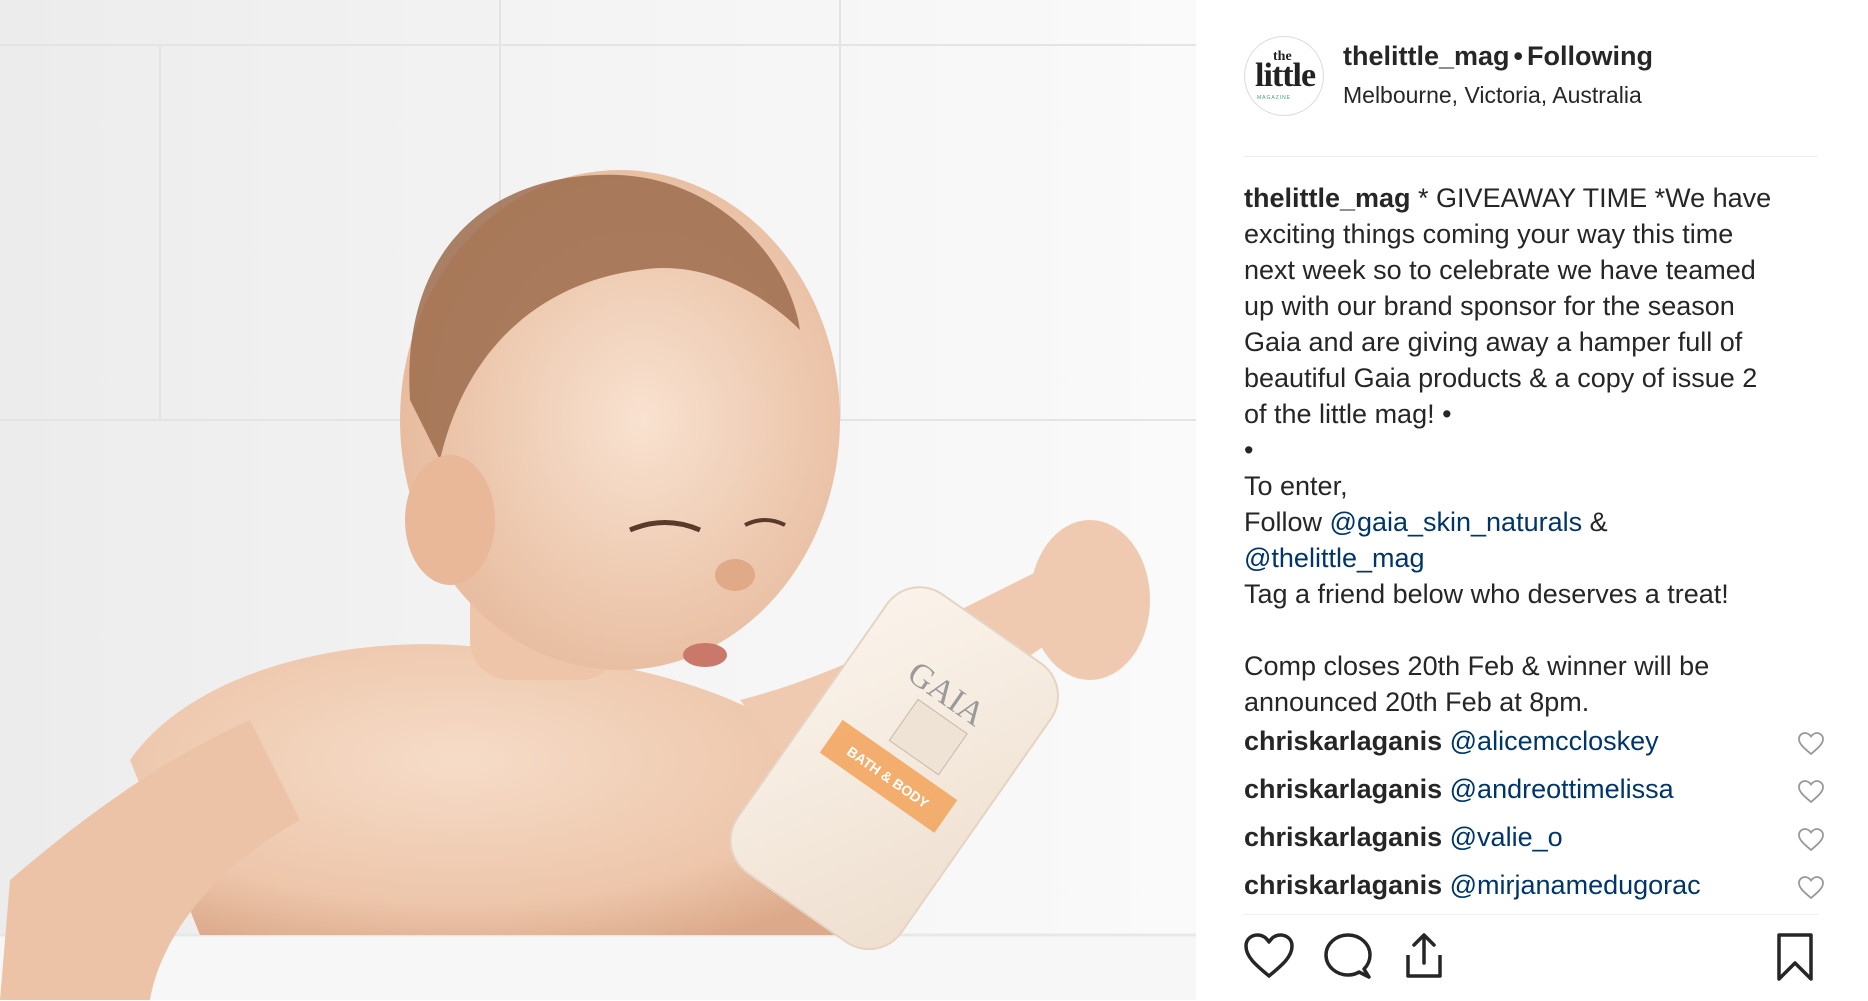 Image resolution: width=1868 pixels, height=1001 pixels. Describe the element at coordinates (1348, 414) in the screenshot. I see `caption-line-7: of the little mag! •` at that location.